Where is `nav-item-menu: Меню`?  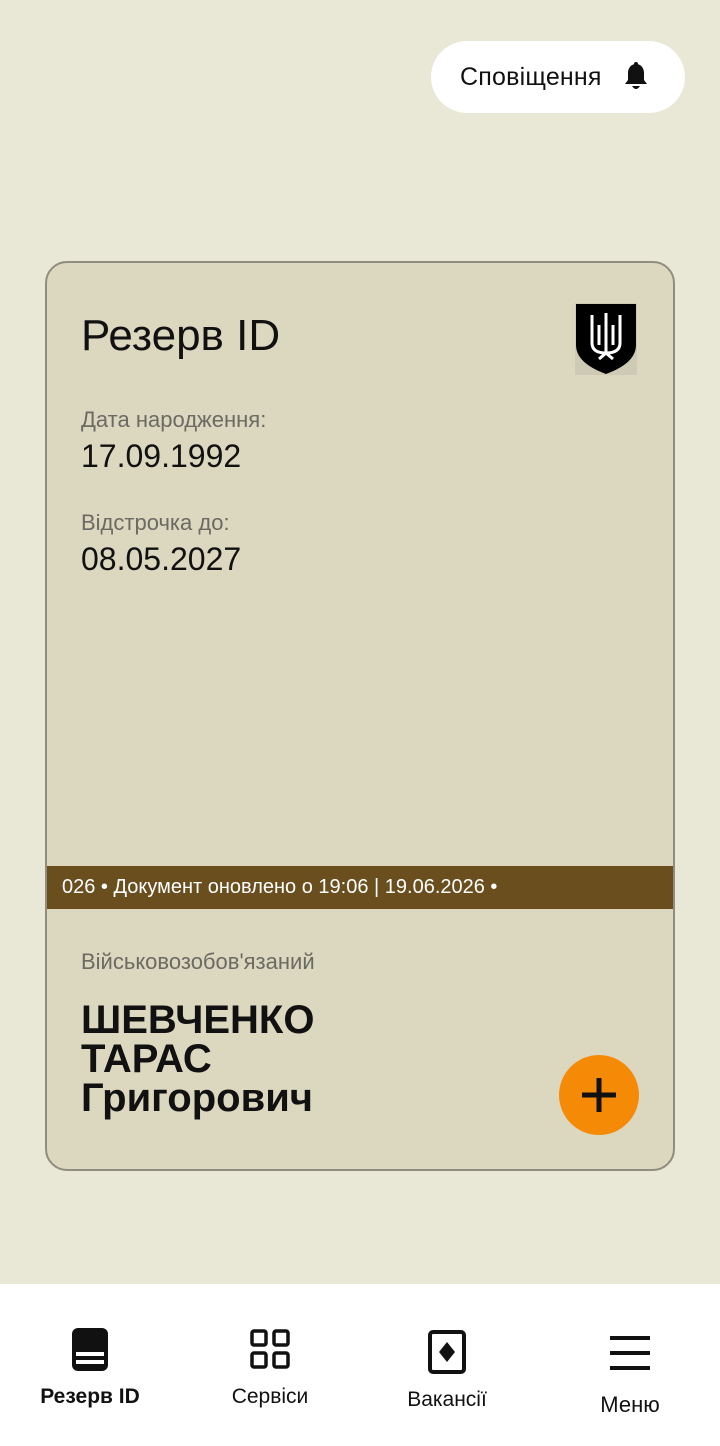
nav-item-menu: Меню is located at coordinates (630, 1365).